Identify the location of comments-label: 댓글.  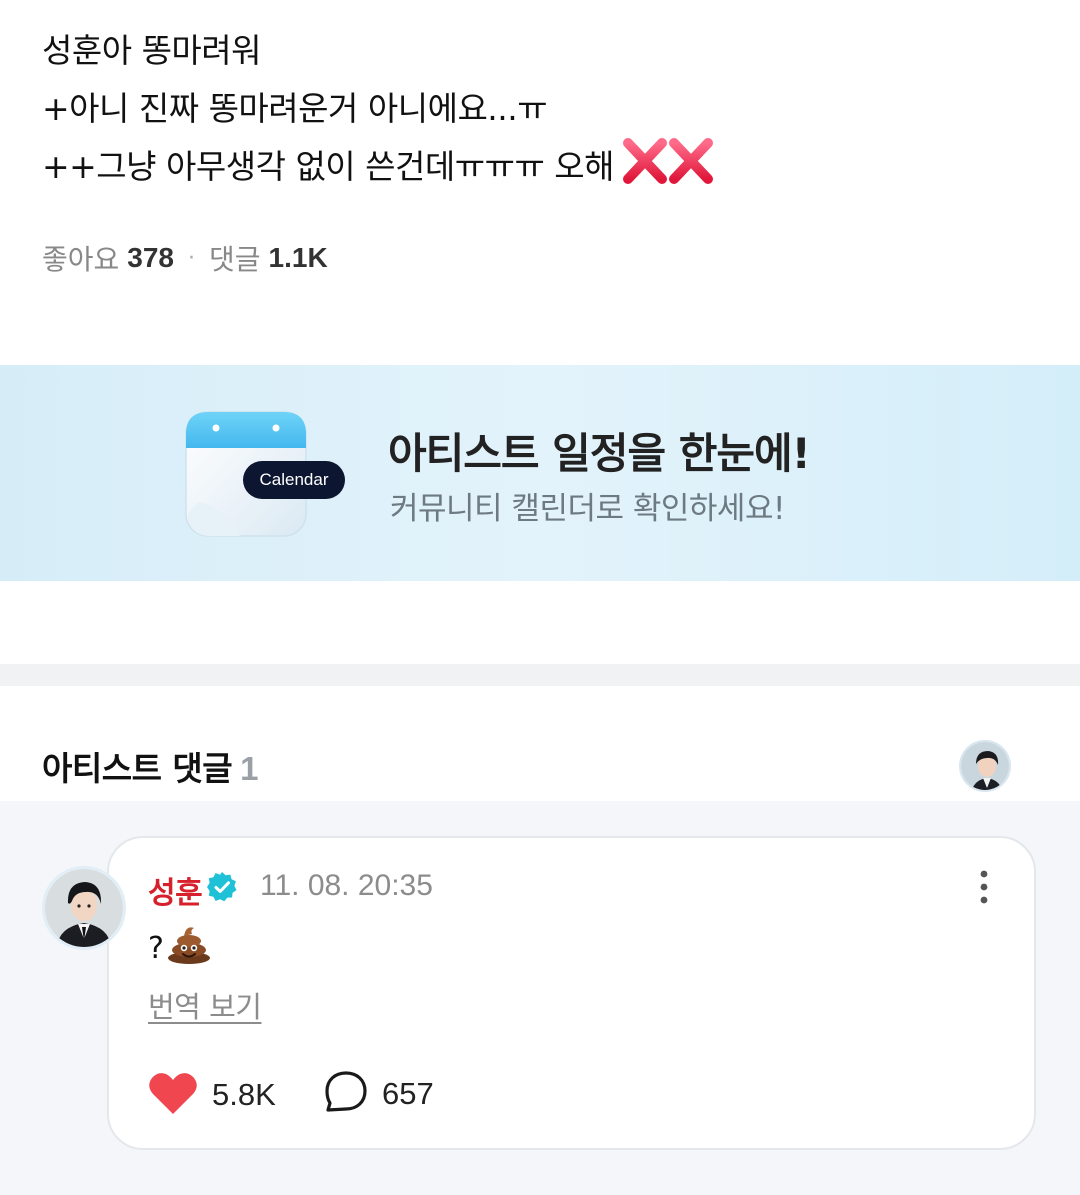
(235, 259).